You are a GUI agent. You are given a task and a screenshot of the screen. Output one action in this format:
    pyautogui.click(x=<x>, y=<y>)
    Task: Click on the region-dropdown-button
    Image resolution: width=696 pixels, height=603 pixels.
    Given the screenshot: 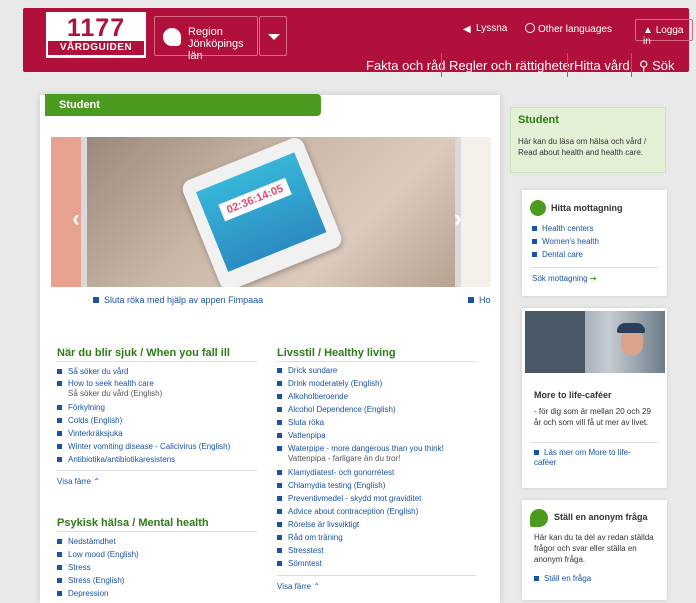 What is the action you would take?
    pyautogui.click(x=273, y=36)
    